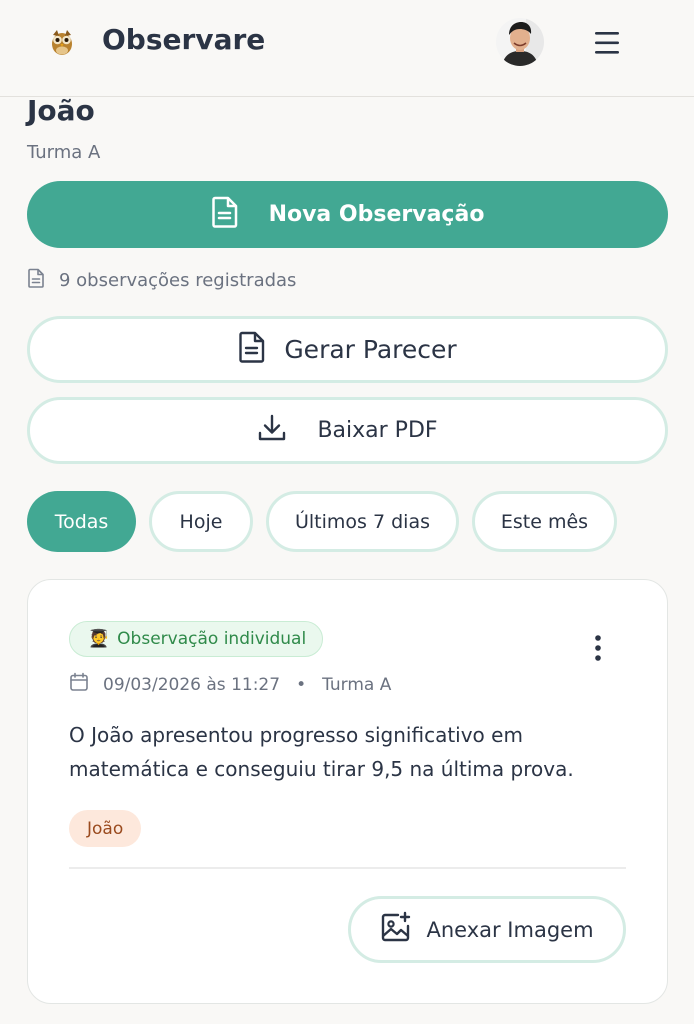  I want to click on filter-chip-este-mes: Este mês, so click(544, 521).